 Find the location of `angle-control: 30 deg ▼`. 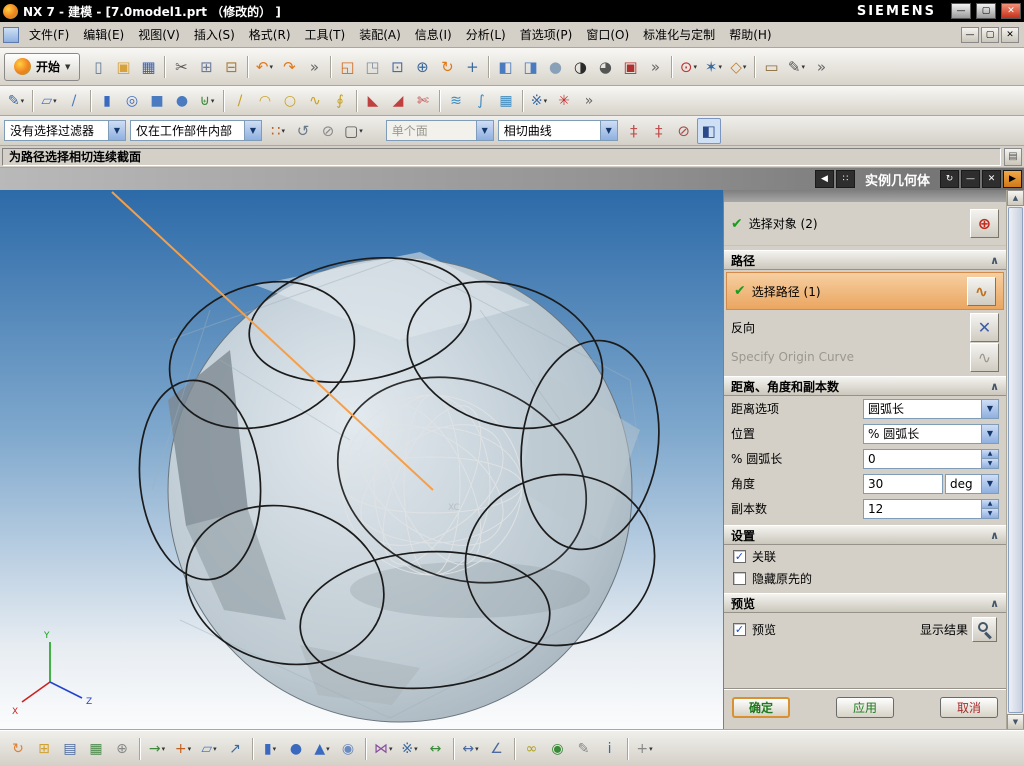

angle-control: 30 deg ▼ is located at coordinates (931, 483).